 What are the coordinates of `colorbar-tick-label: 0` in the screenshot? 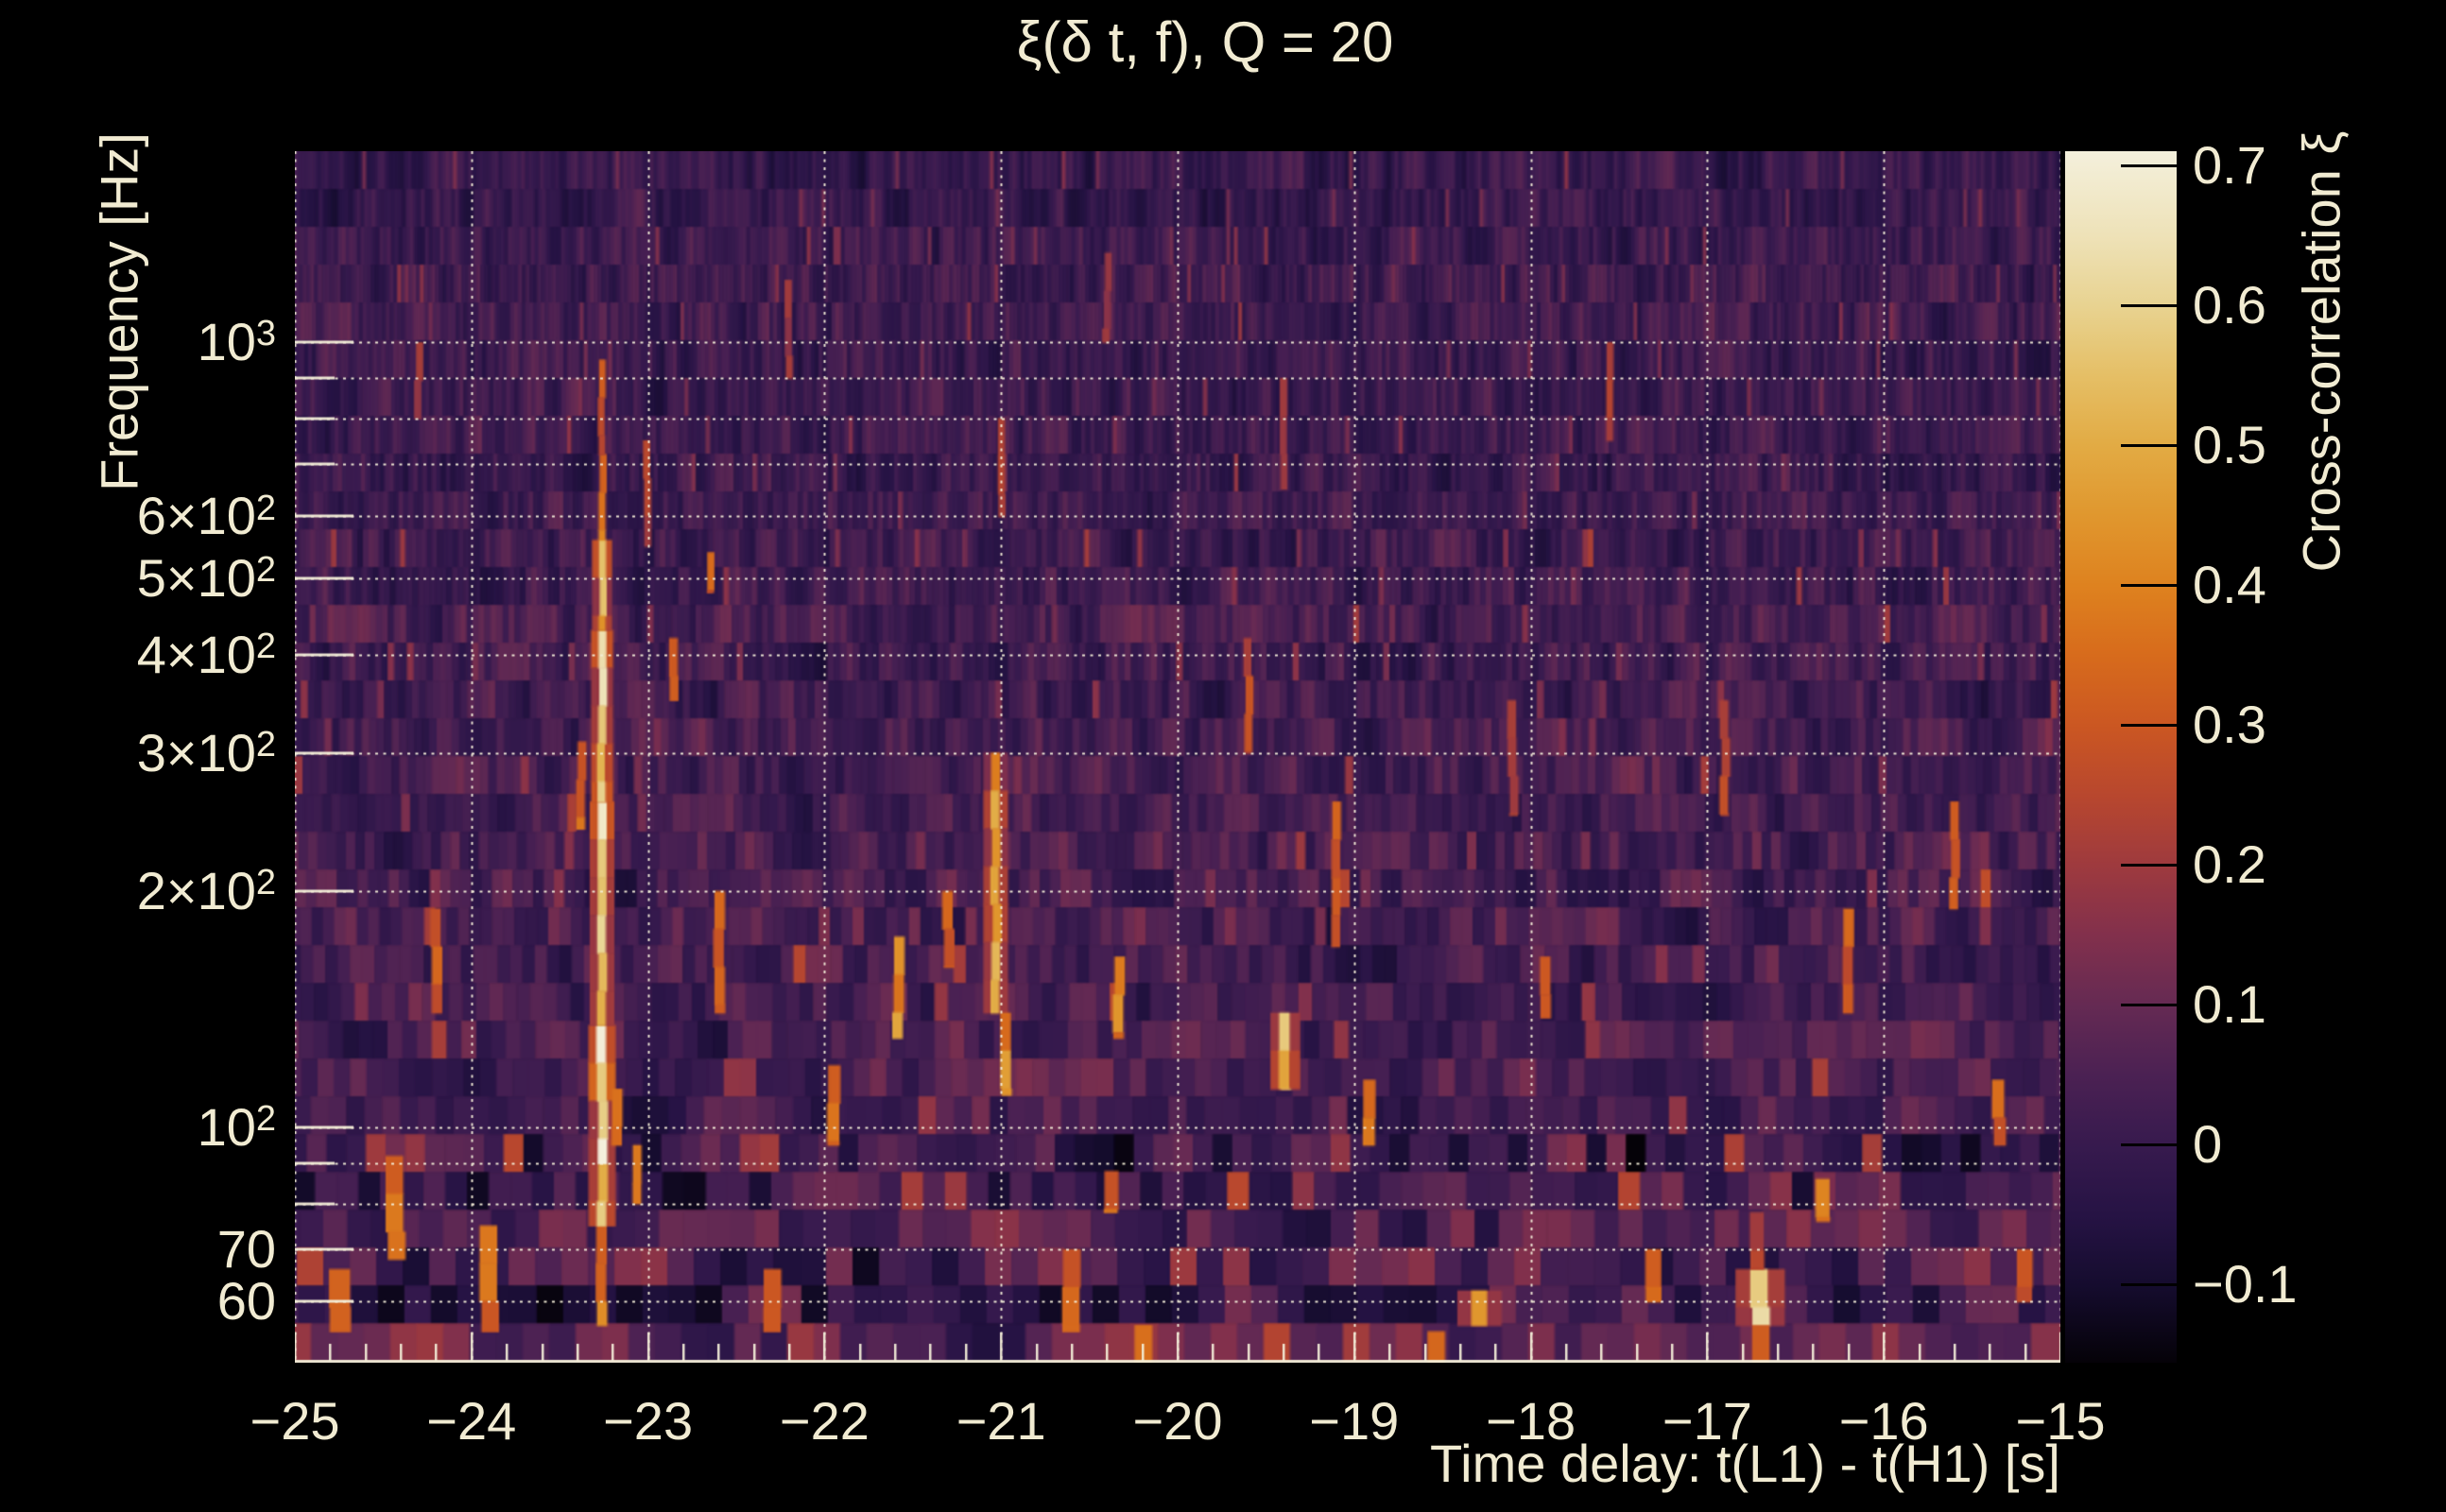 It's located at (2208, 1144).